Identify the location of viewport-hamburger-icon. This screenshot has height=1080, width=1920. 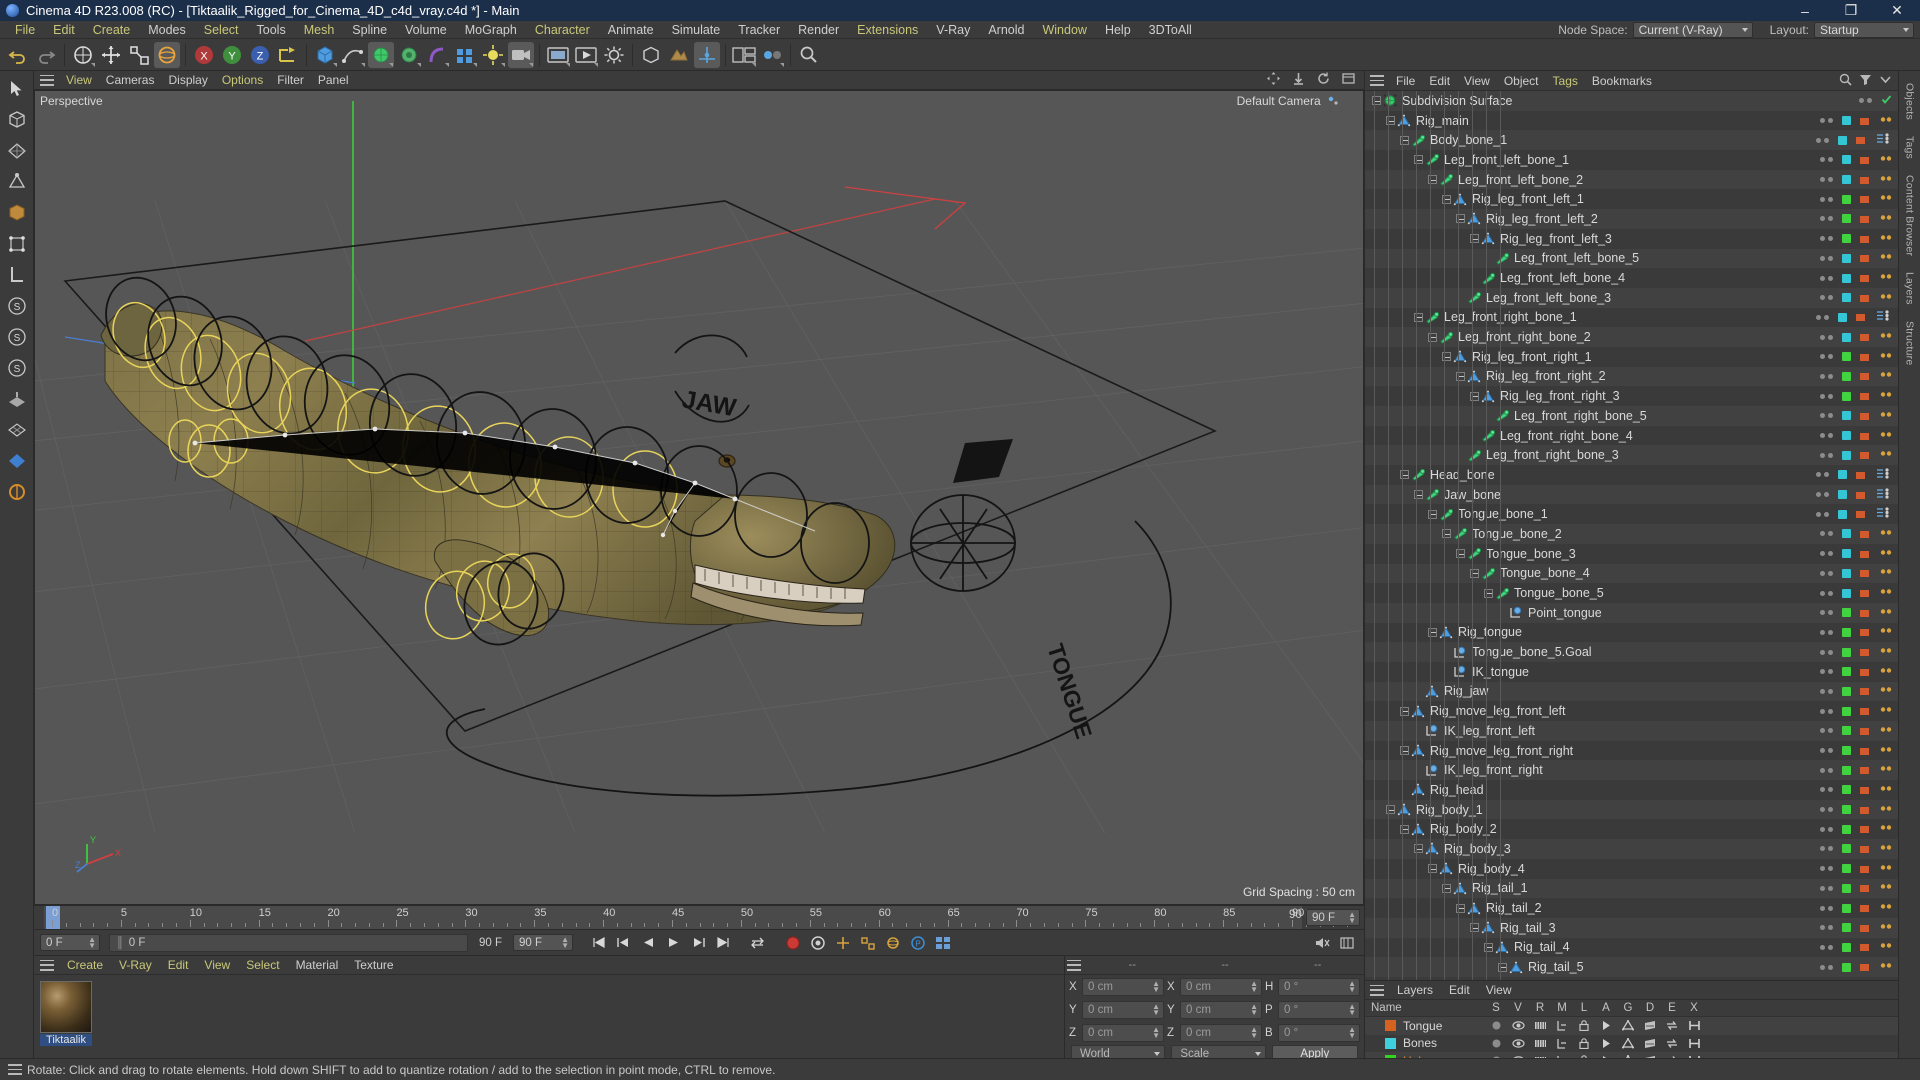
(47, 80).